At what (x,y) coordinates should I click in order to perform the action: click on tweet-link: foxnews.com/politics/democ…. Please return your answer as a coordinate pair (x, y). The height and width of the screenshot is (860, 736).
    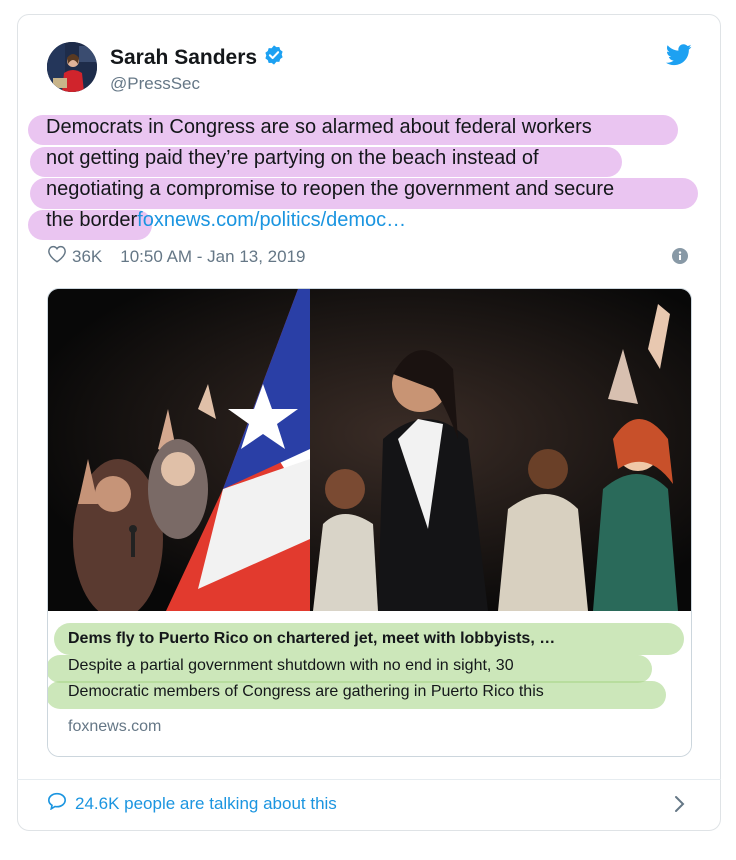
    Looking at the image, I should click on (271, 220).